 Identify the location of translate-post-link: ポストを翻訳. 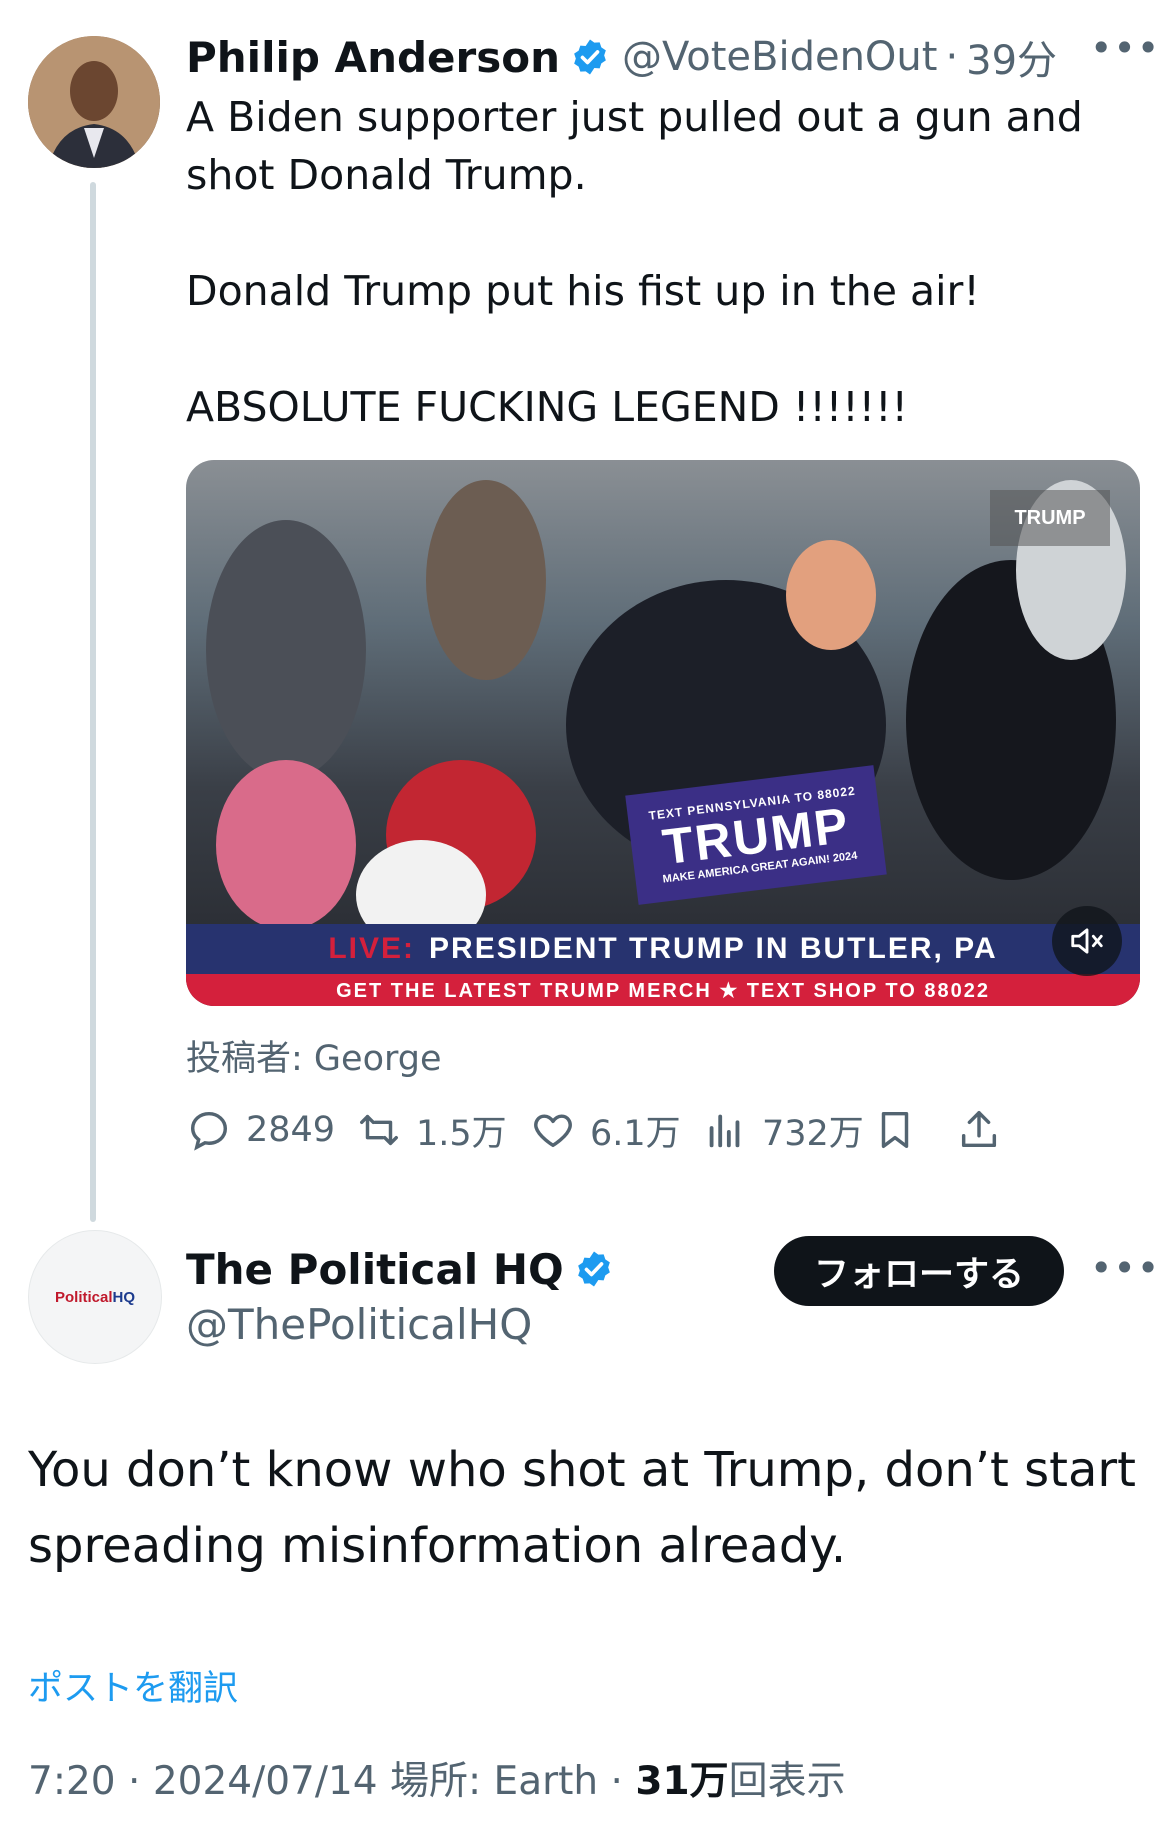
(133, 1685).